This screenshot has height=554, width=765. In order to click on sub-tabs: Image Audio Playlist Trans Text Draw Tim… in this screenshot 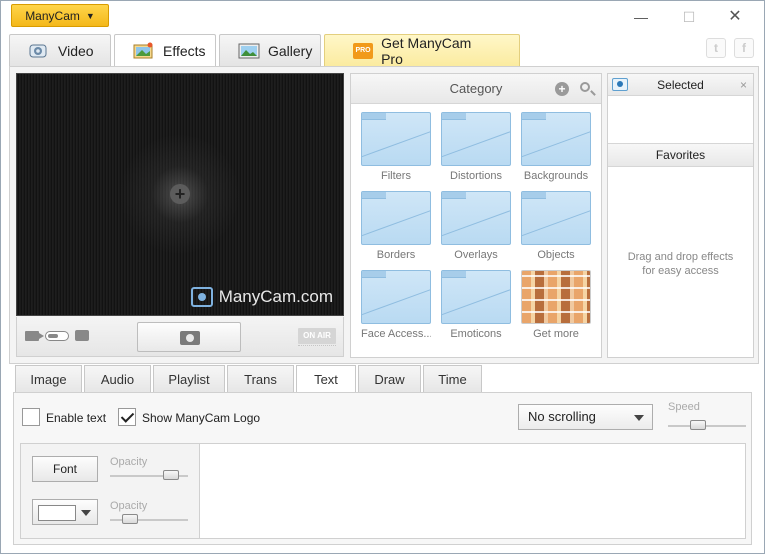, I will do `click(248, 379)`.